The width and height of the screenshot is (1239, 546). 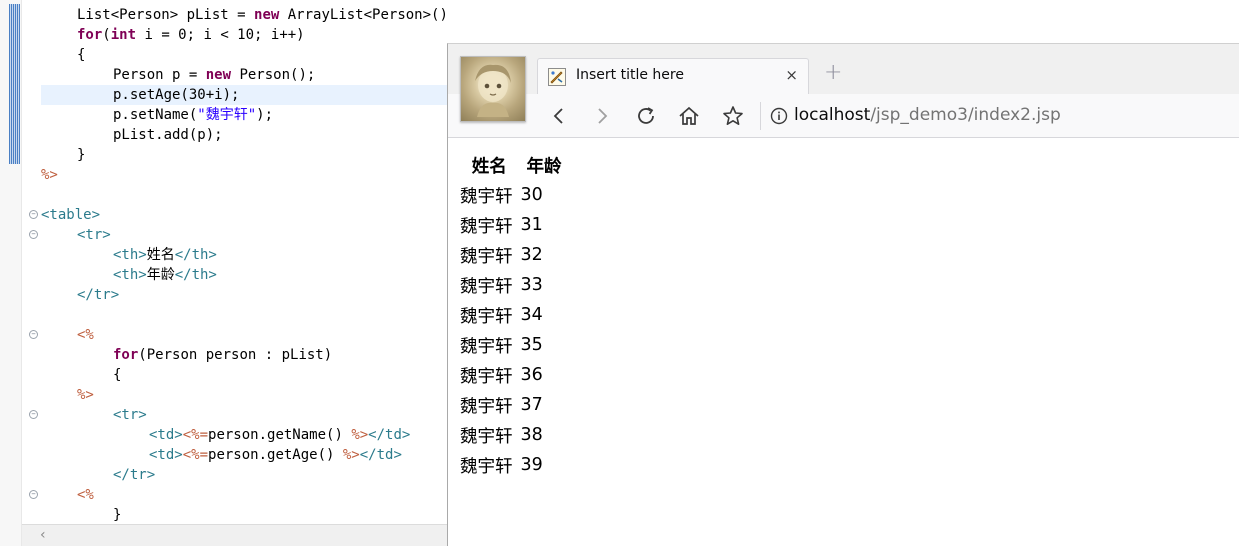 I want to click on url-bar: localhost/jsp_demo3/index2.jsp, so click(x=927, y=115).